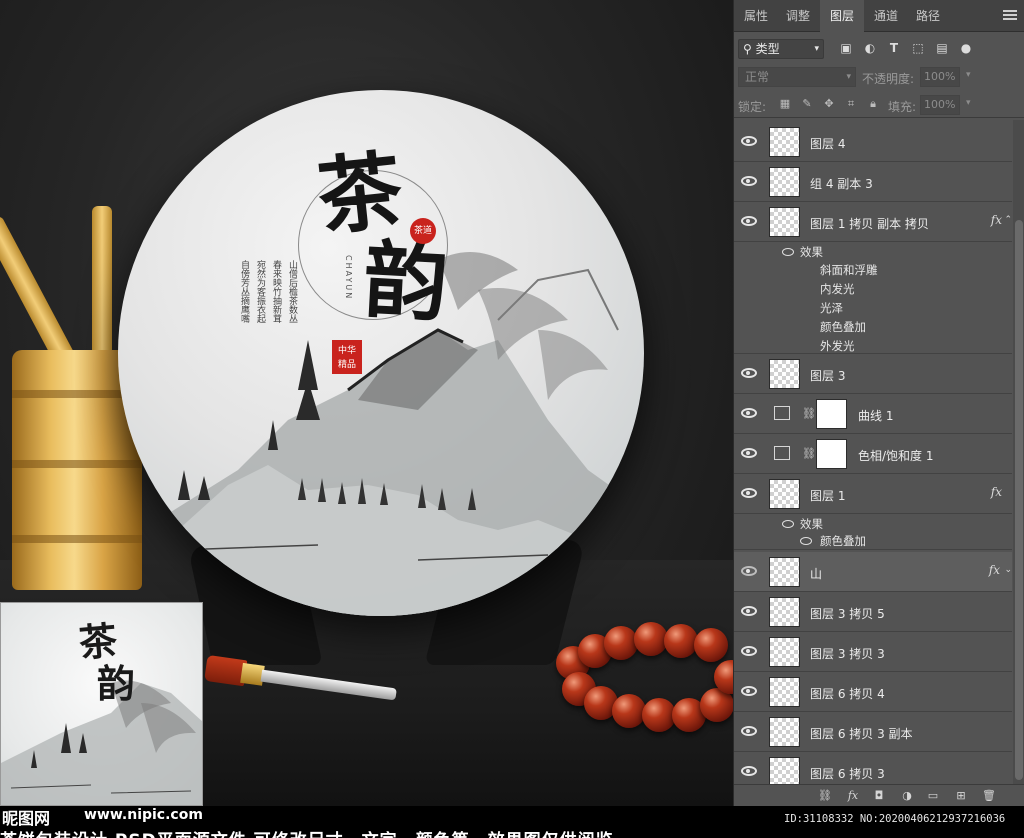 This screenshot has height=838, width=1024. Describe the element at coordinates (873, 612) in the screenshot. I see `layer-row: 图层 3 拷贝 5` at that location.